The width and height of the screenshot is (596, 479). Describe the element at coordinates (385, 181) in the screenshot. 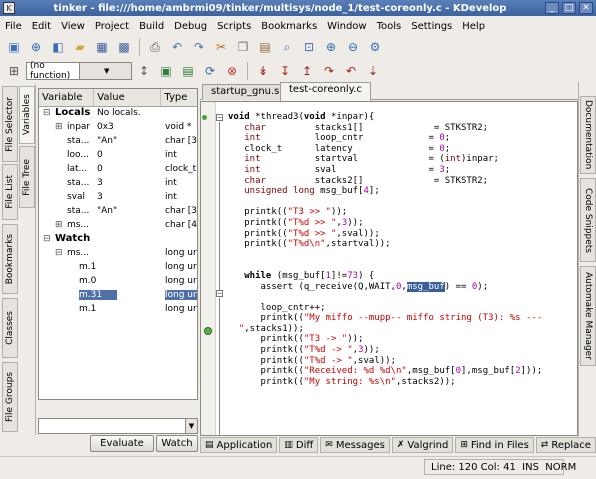

I see `code-line: char stacks2[] = STKSTR2;` at that location.